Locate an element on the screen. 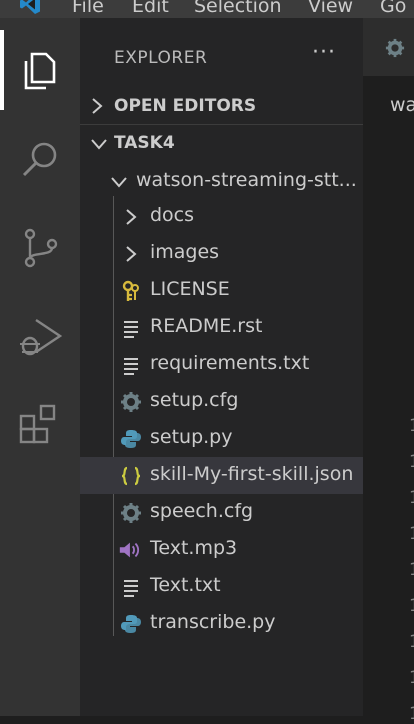 The width and height of the screenshot is (414, 724). search-icon is located at coordinates (39, 159).